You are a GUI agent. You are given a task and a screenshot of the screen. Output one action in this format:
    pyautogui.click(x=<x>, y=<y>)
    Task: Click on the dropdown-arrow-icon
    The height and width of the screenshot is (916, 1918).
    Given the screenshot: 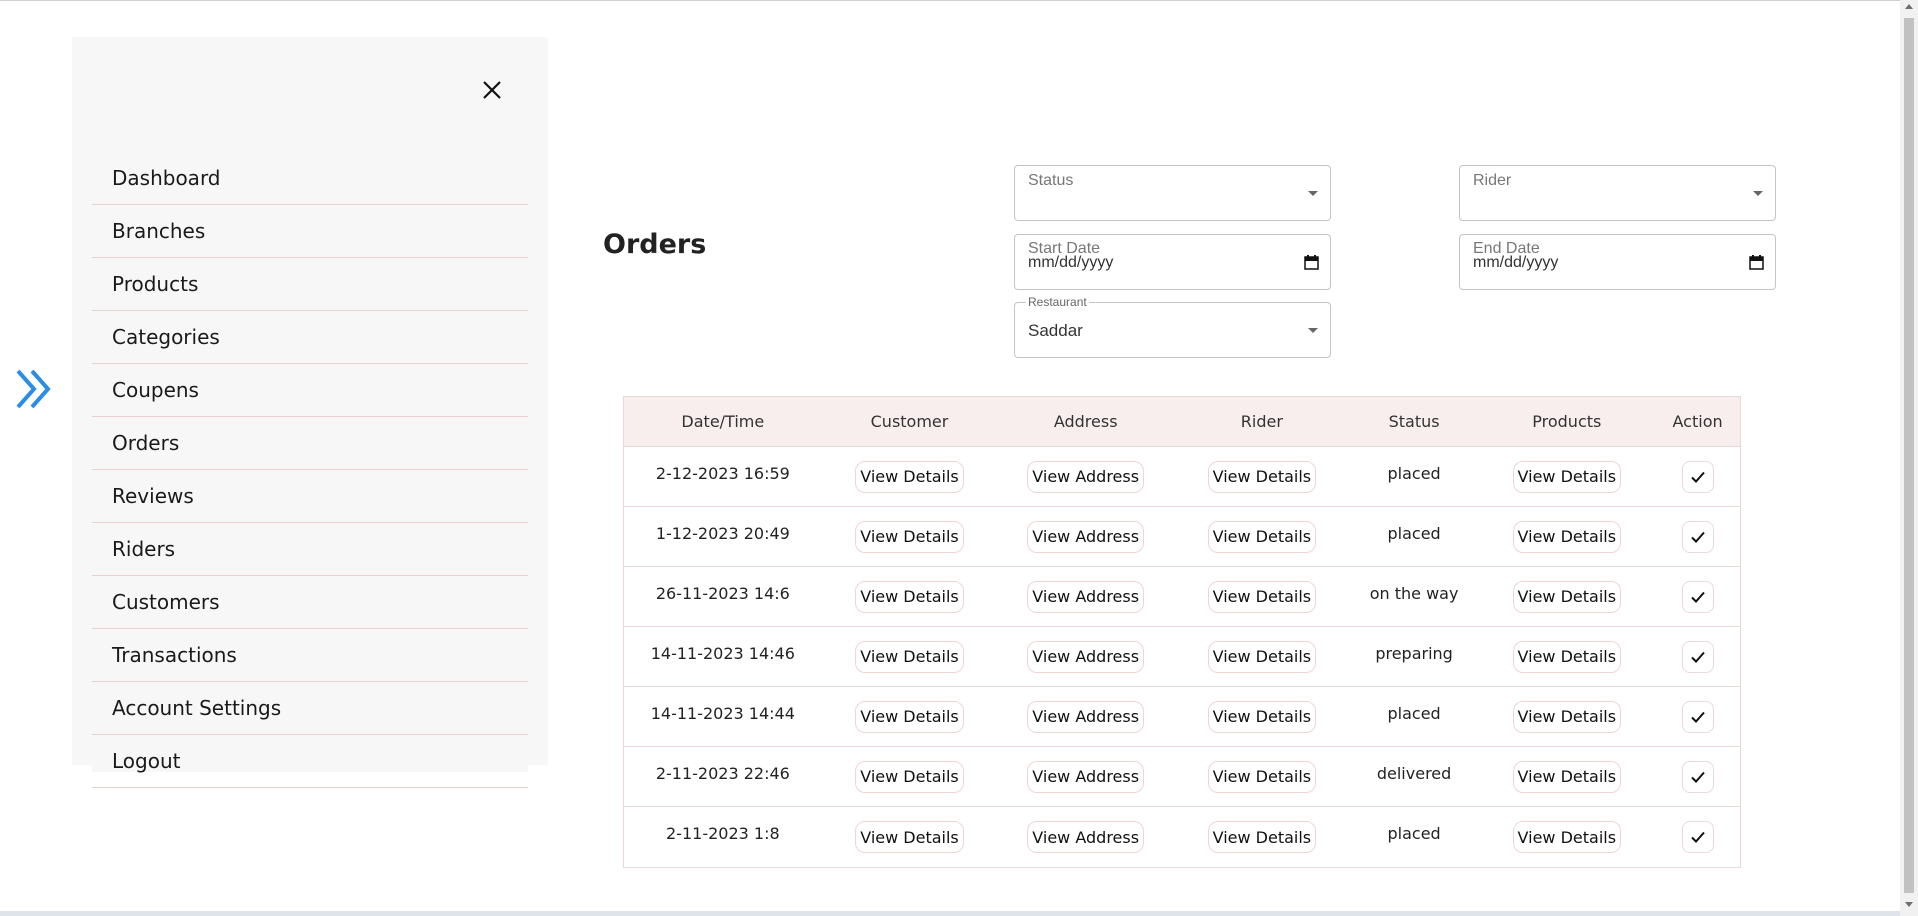 What is the action you would take?
    pyautogui.click(x=1313, y=330)
    